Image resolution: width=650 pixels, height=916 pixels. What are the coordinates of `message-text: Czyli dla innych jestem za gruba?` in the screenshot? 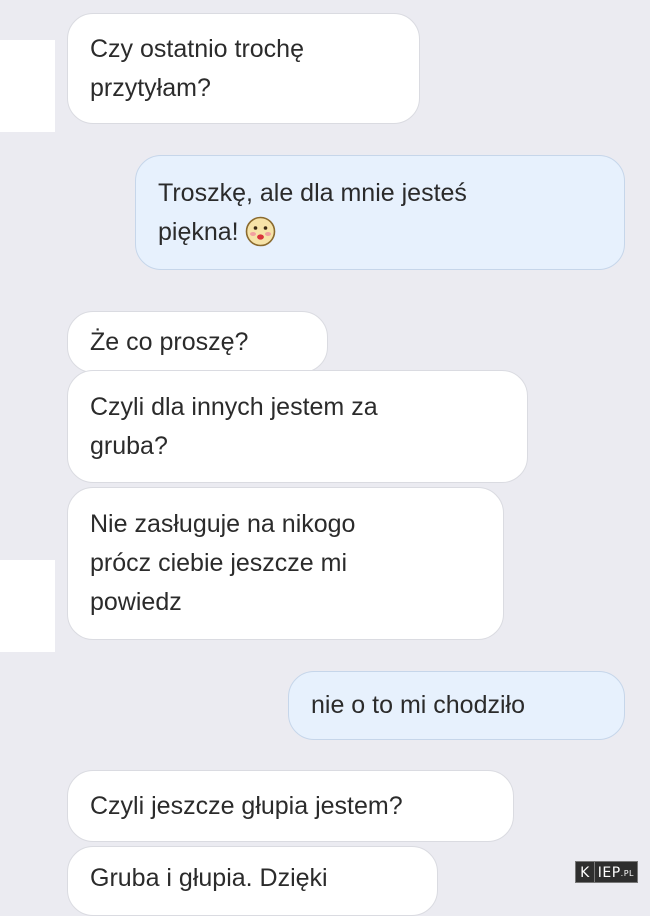 It's located at (234, 426).